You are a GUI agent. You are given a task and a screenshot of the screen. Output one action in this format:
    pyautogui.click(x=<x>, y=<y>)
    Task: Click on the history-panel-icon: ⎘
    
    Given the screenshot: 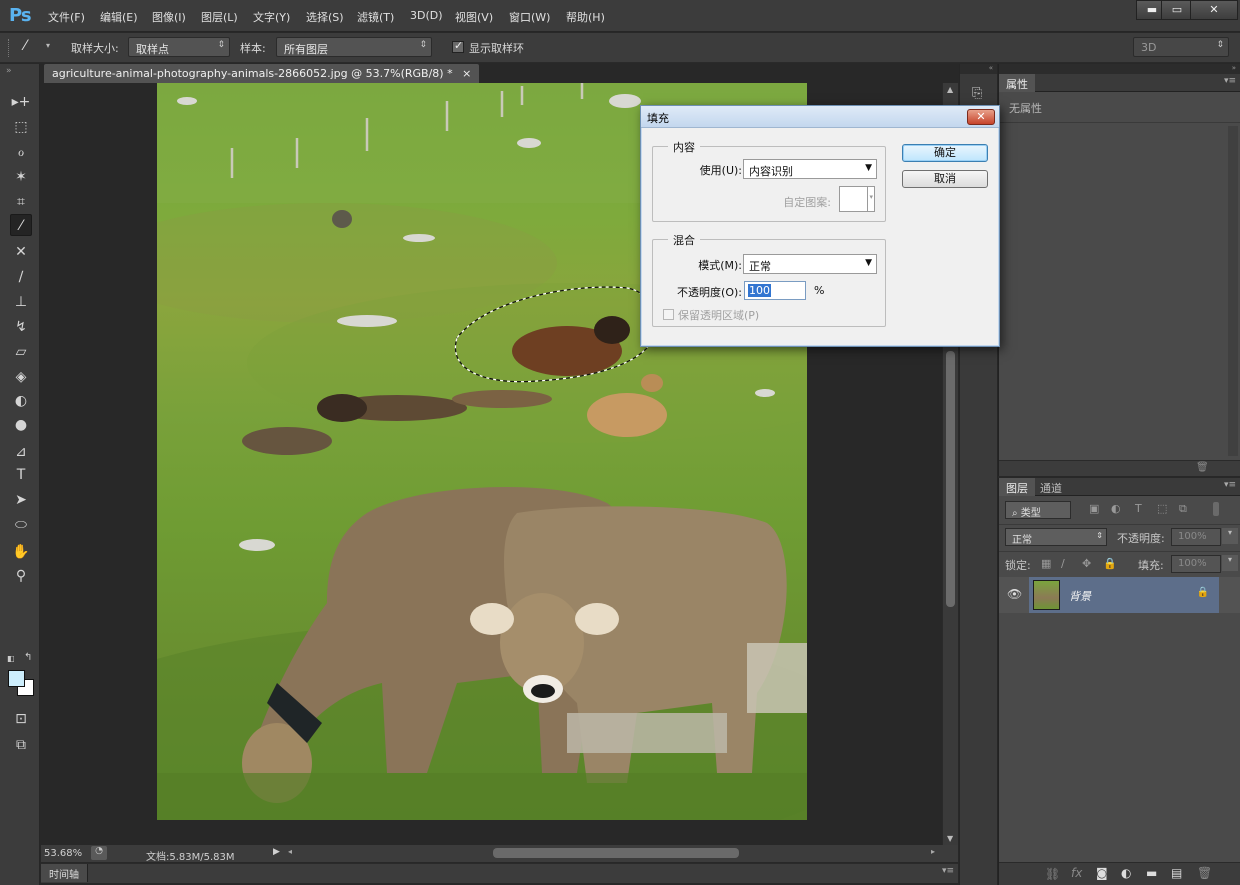 What is the action you would take?
    pyautogui.click(x=977, y=93)
    